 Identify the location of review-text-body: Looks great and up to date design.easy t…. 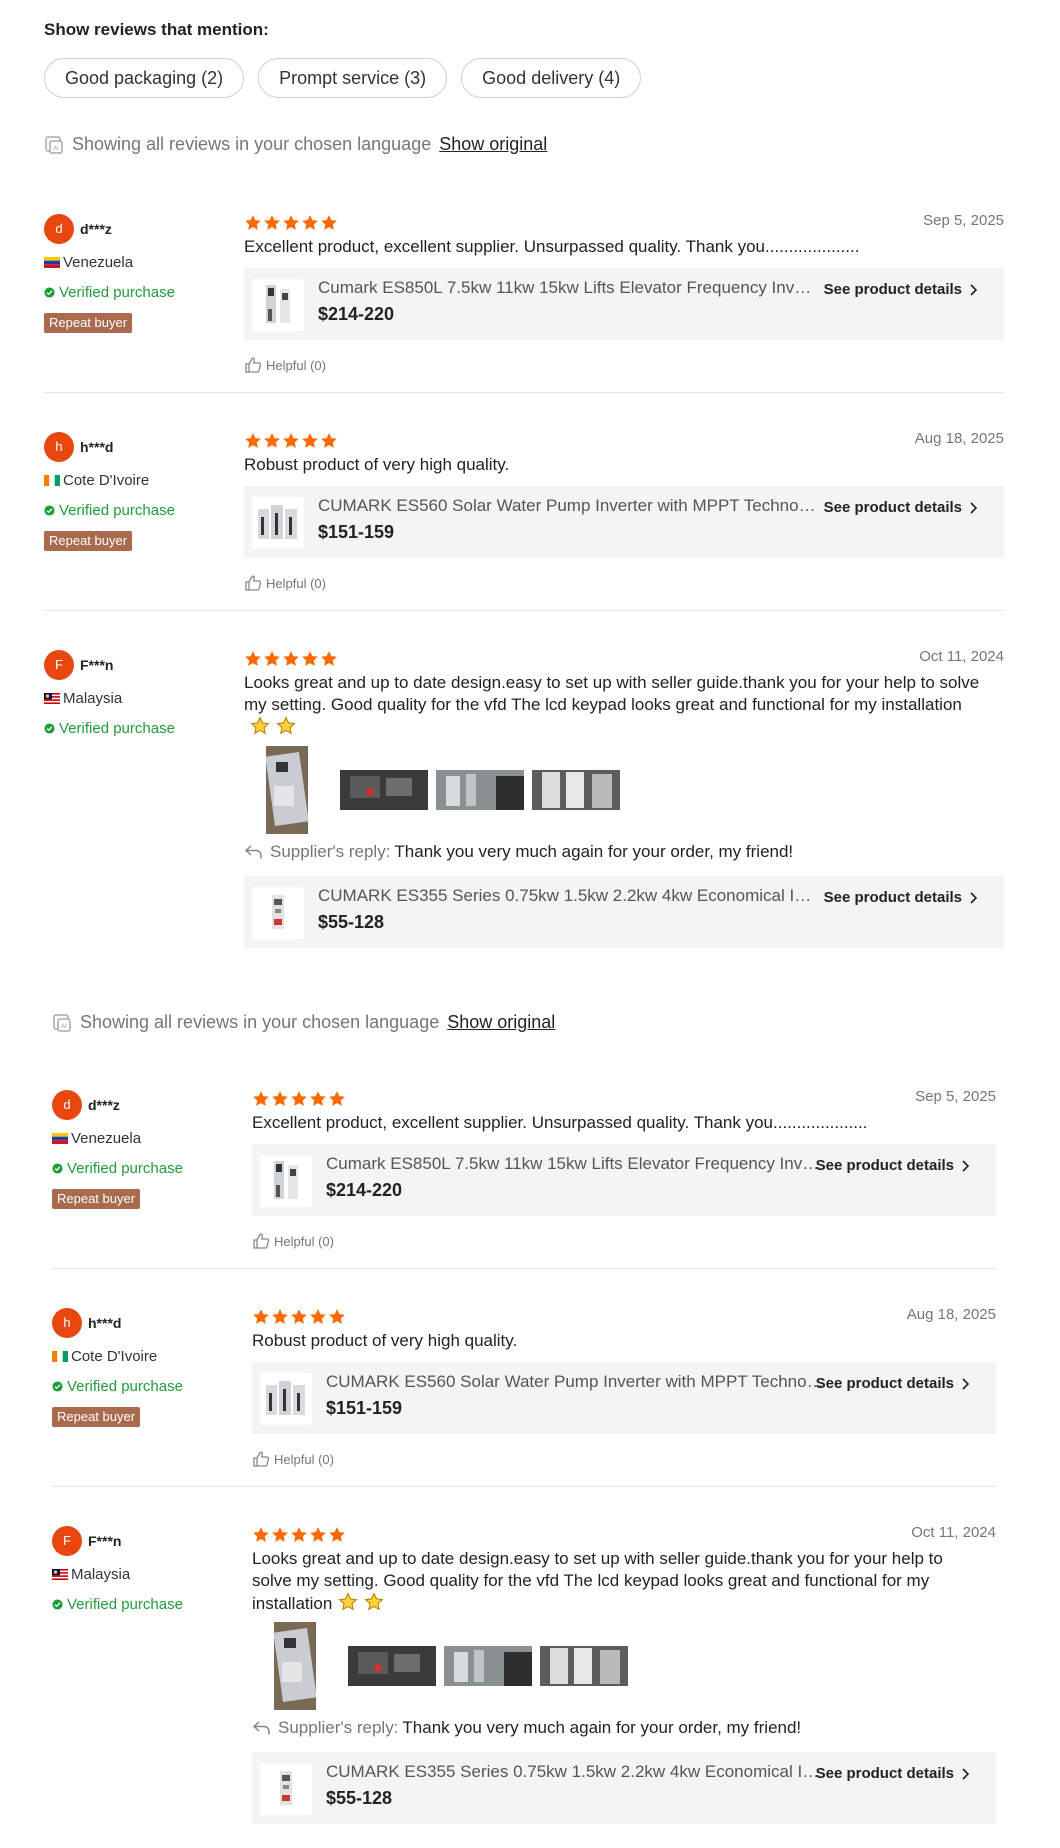
(612, 693).